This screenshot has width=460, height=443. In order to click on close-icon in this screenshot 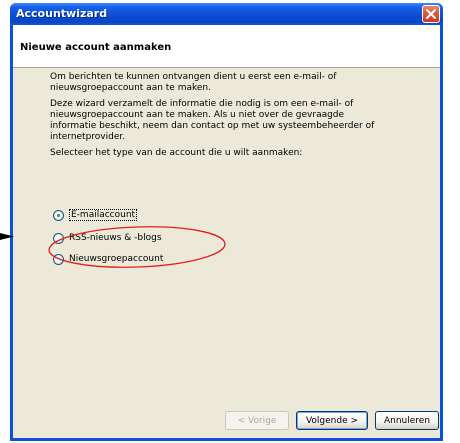, I will do `click(431, 14)`.